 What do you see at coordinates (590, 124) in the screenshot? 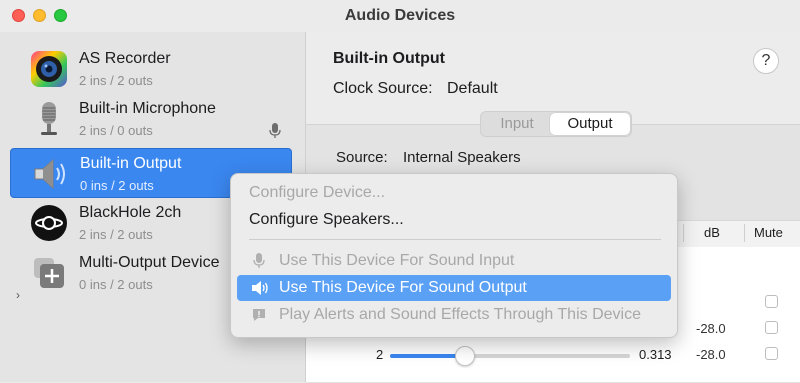
I see `tab-output: Output` at bounding box center [590, 124].